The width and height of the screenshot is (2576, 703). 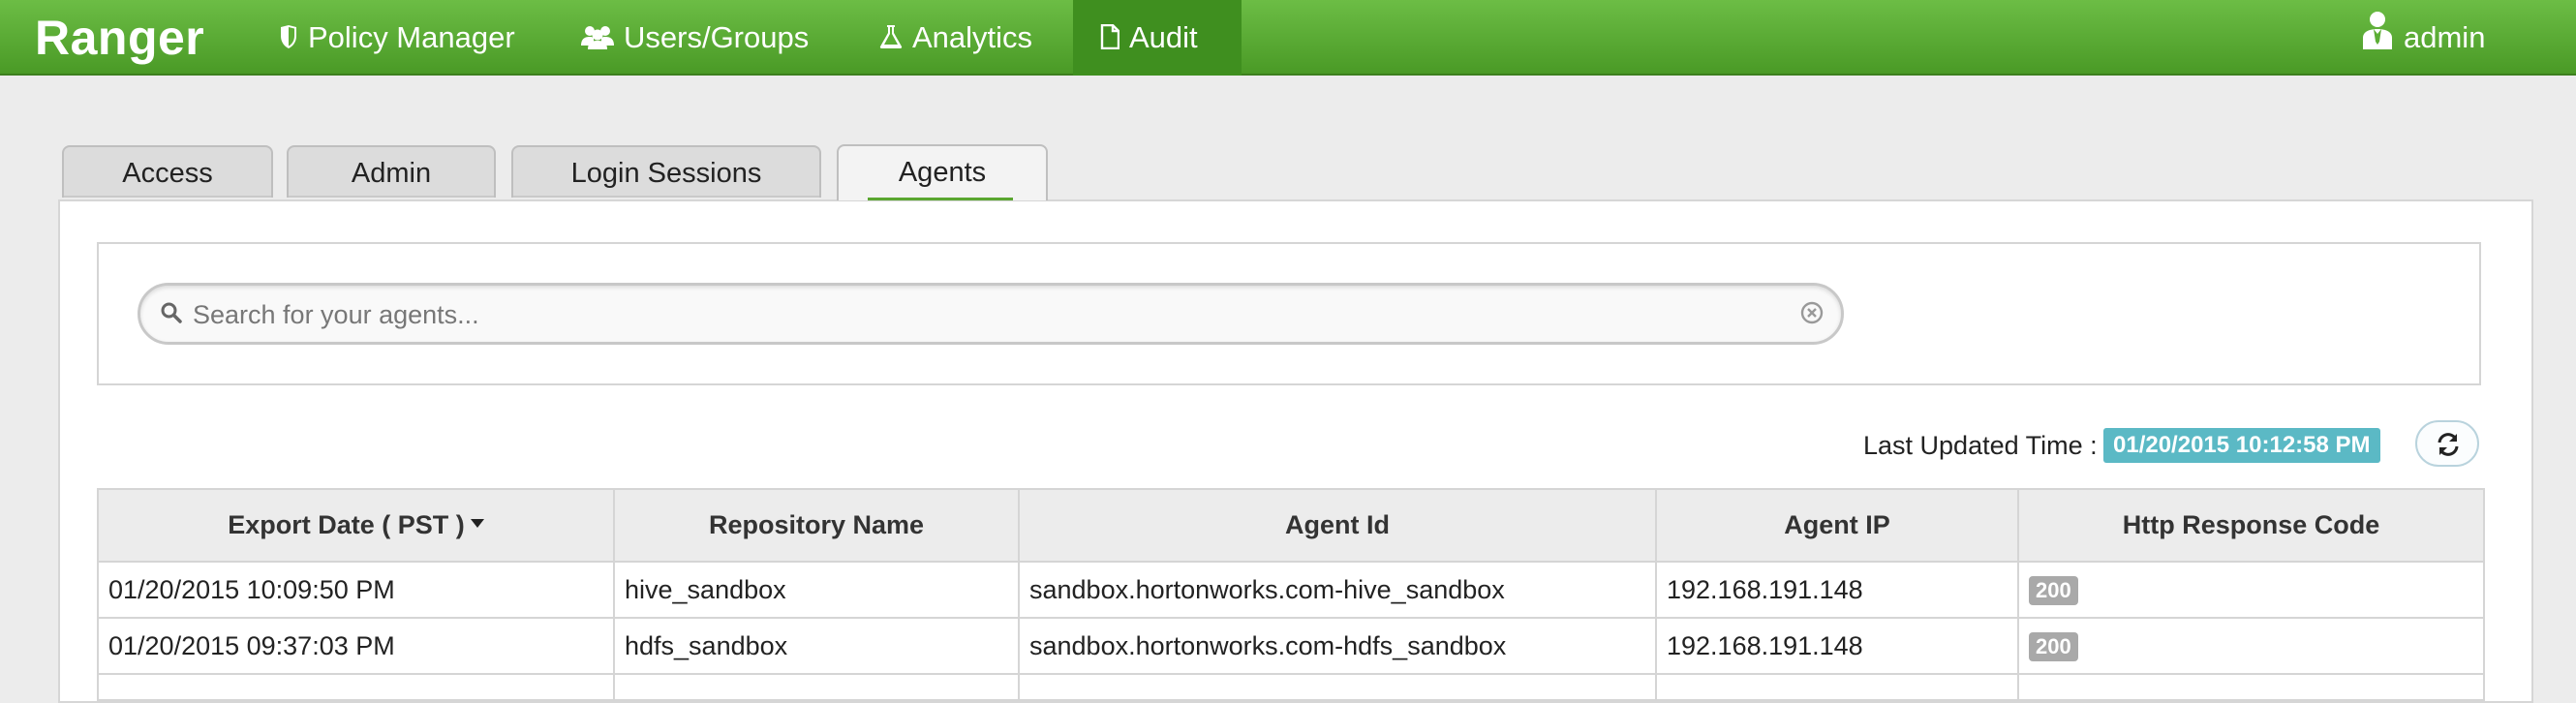 What do you see at coordinates (1163, 37) in the screenshot?
I see `nav-label: Audit` at bounding box center [1163, 37].